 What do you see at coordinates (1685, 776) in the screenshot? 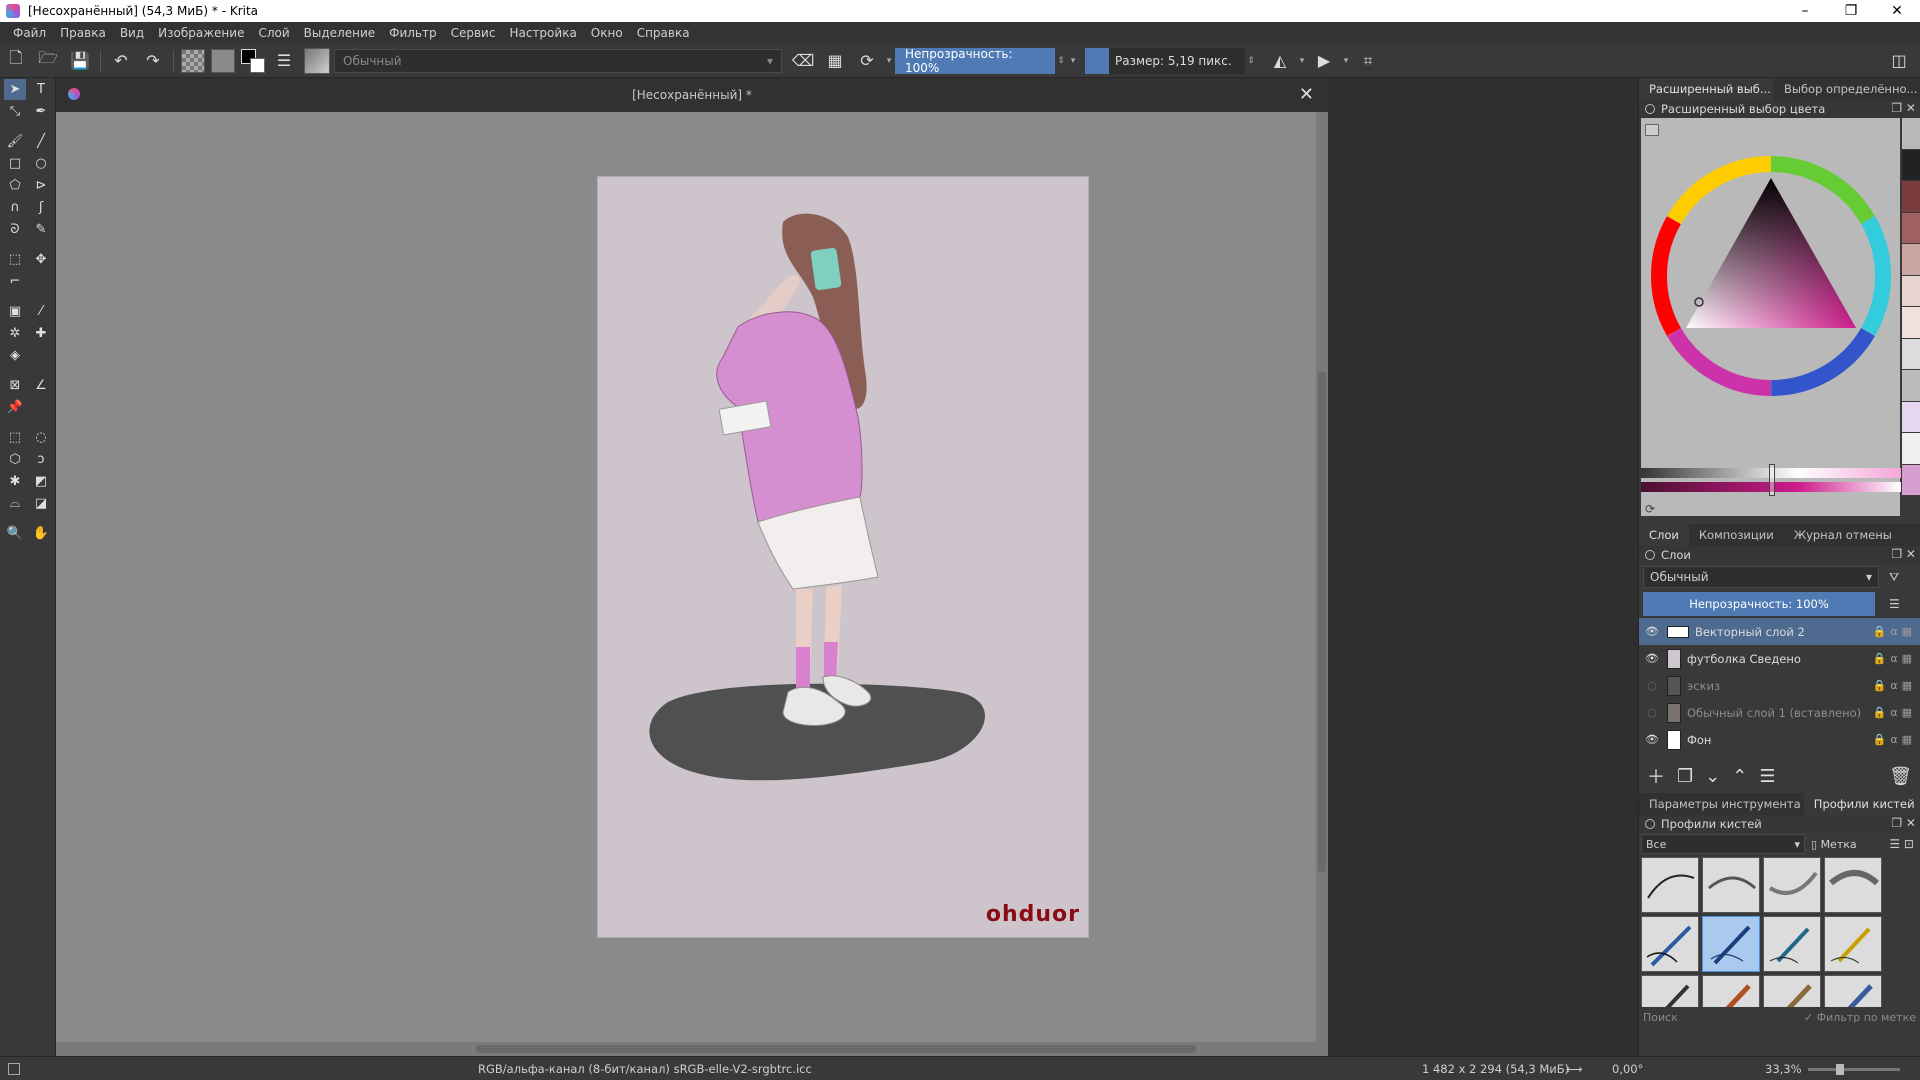
I see `duplicate-layer-icon: ❐` at bounding box center [1685, 776].